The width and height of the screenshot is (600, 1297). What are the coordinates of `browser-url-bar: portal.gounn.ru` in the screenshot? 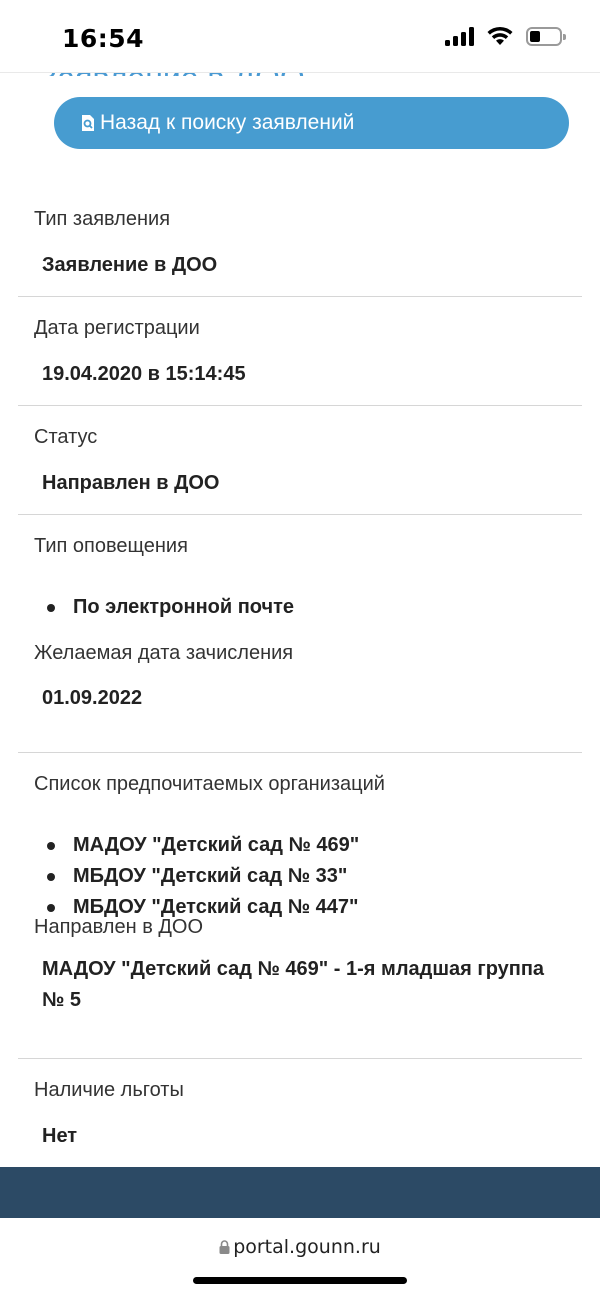 It's located at (300, 1257).